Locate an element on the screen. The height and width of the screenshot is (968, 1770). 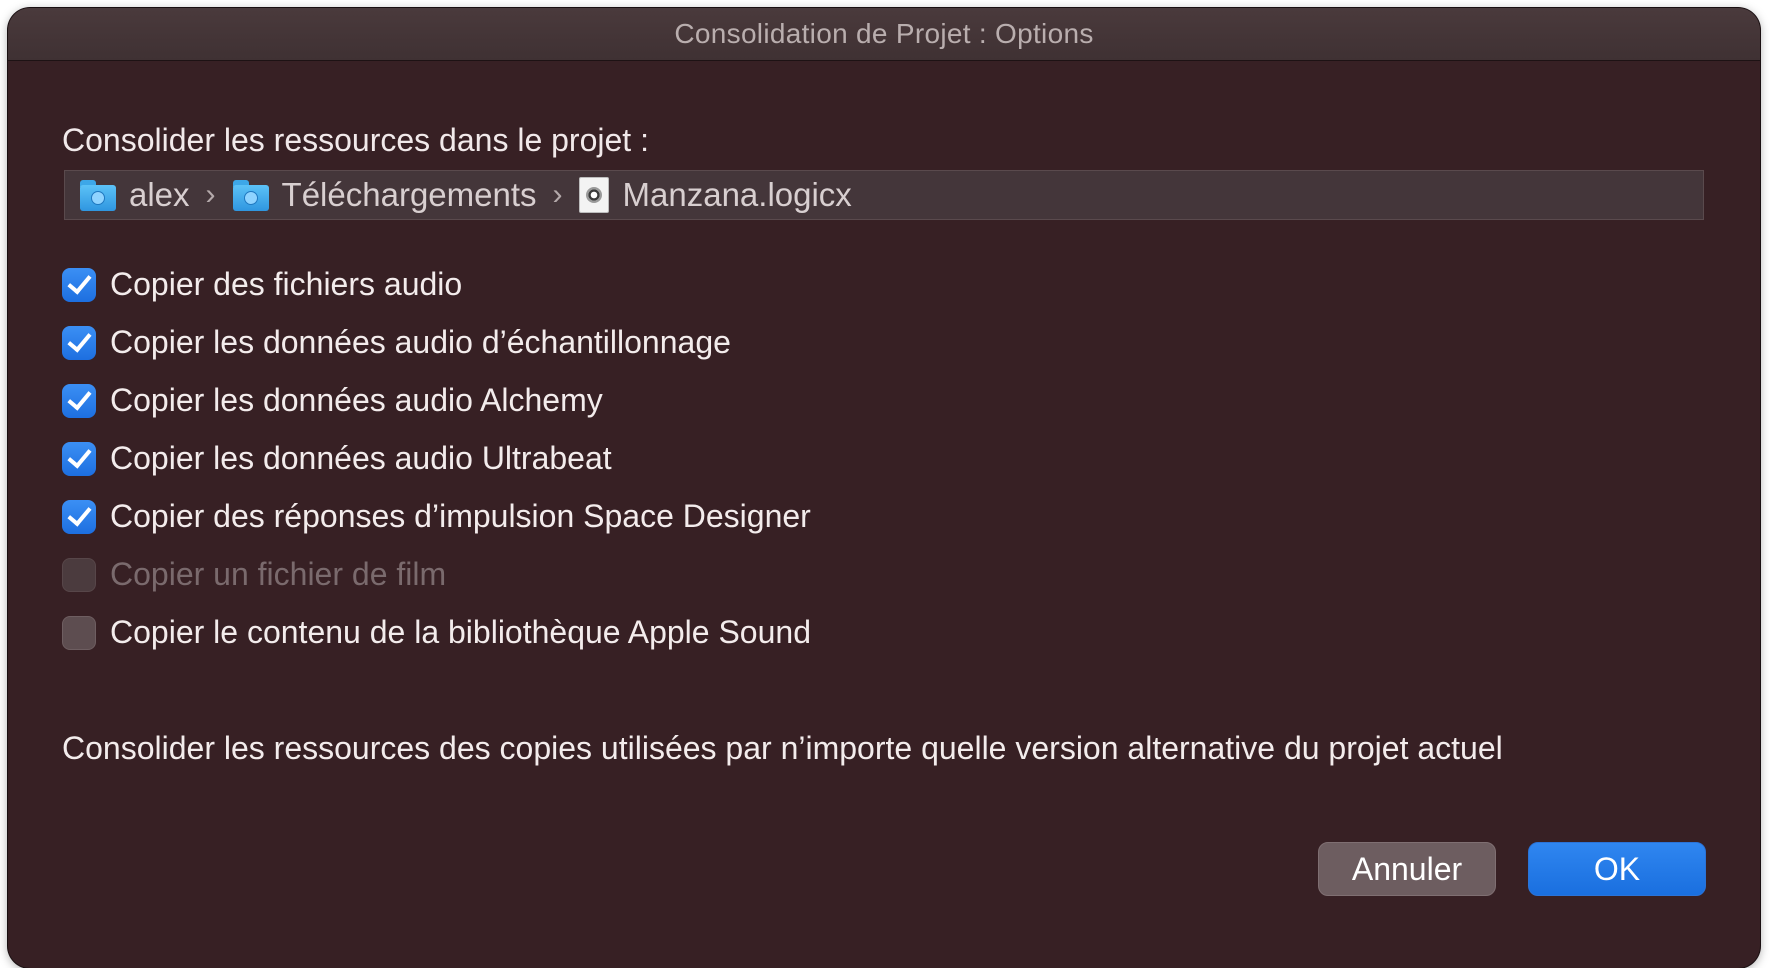
checkbox-copy-audio-files is located at coordinates (79, 284).